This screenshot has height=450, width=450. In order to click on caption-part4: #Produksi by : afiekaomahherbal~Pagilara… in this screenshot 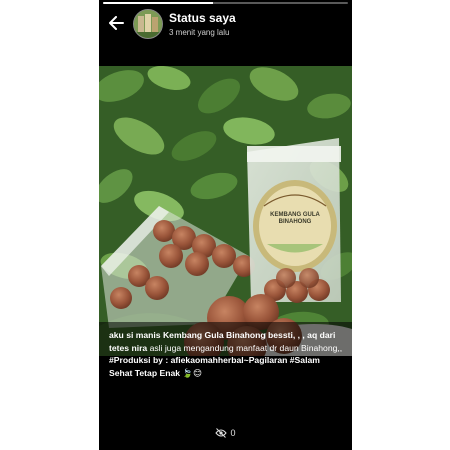, I will do `click(214, 366)`.